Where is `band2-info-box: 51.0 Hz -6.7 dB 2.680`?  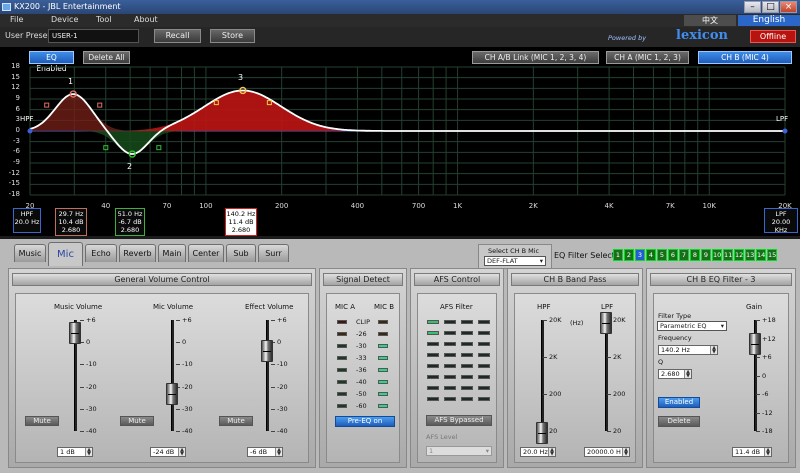 band2-info-box: 51.0 Hz -6.7 dB 2.680 is located at coordinates (130, 222).